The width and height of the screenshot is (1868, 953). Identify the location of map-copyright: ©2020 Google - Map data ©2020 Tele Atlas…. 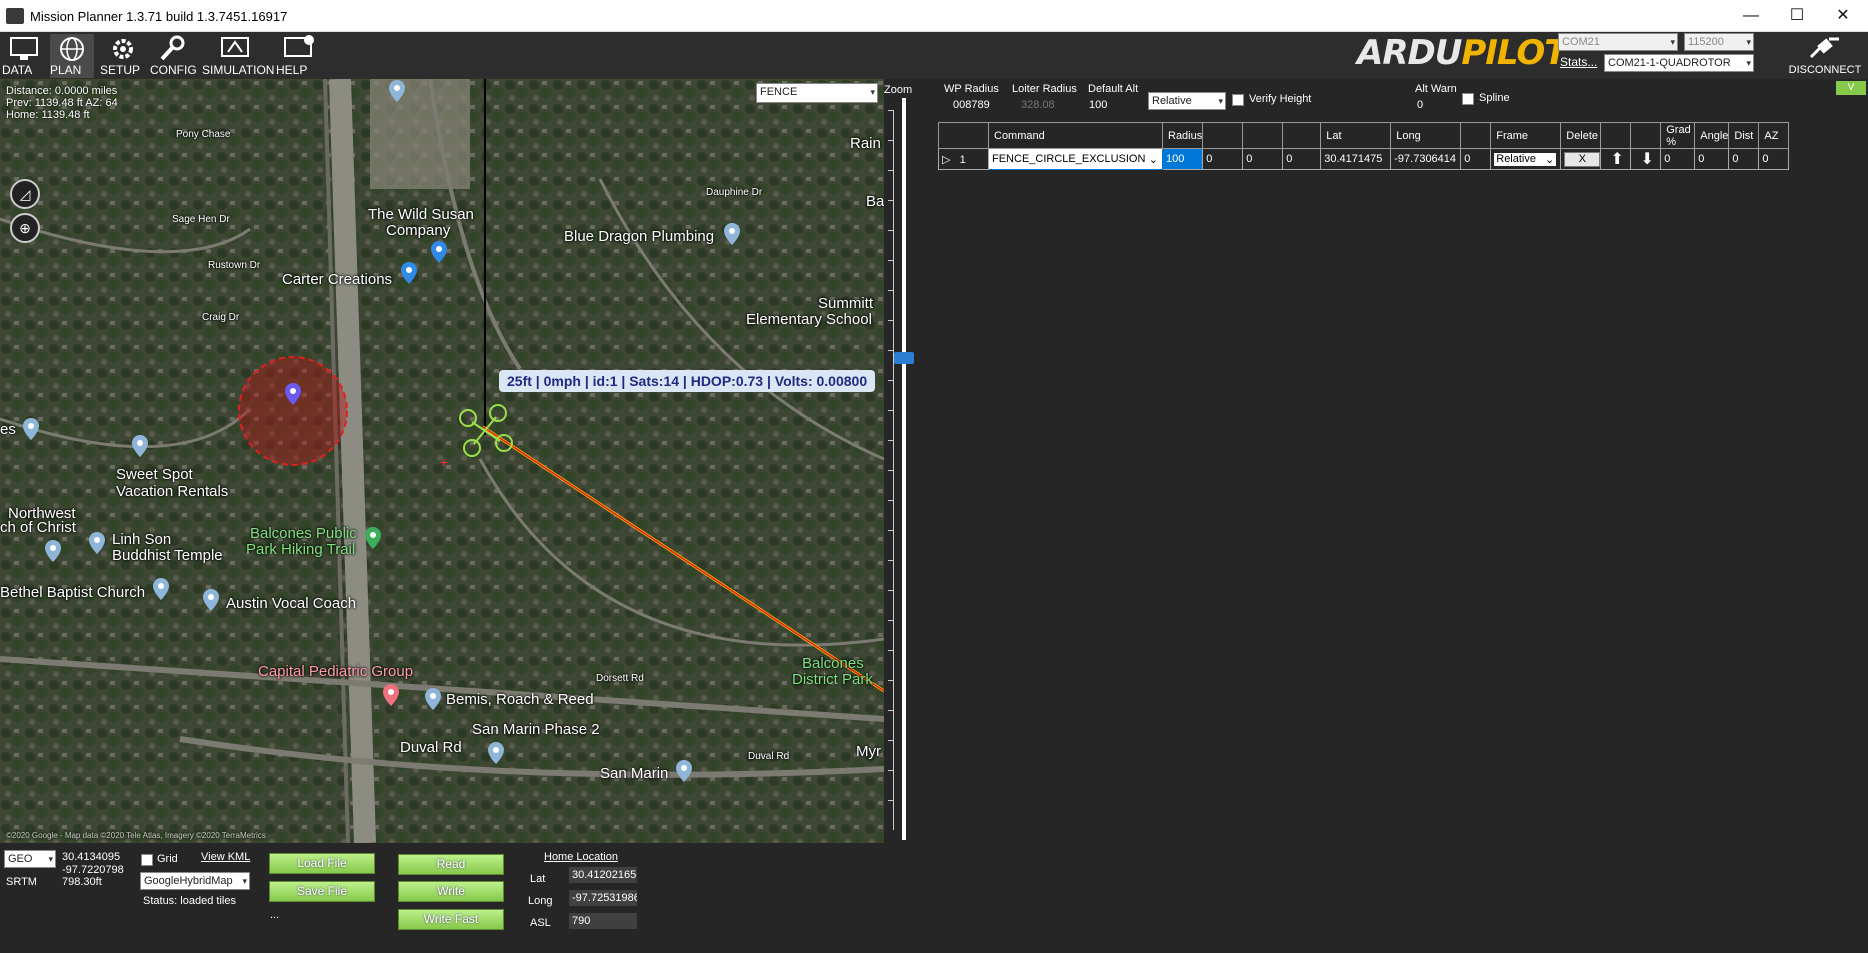
(136, 835).